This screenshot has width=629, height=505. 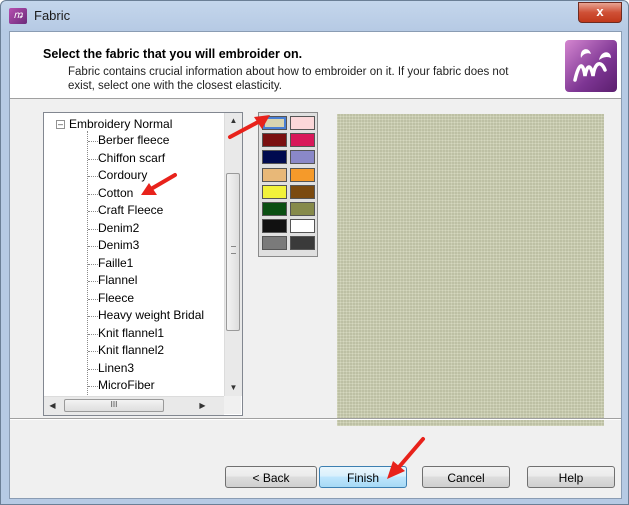 What do you see at coordinates (130, 210) in the screenshot?
I see `tree-item: Craft Fleece` at bounding box center [130, 210].